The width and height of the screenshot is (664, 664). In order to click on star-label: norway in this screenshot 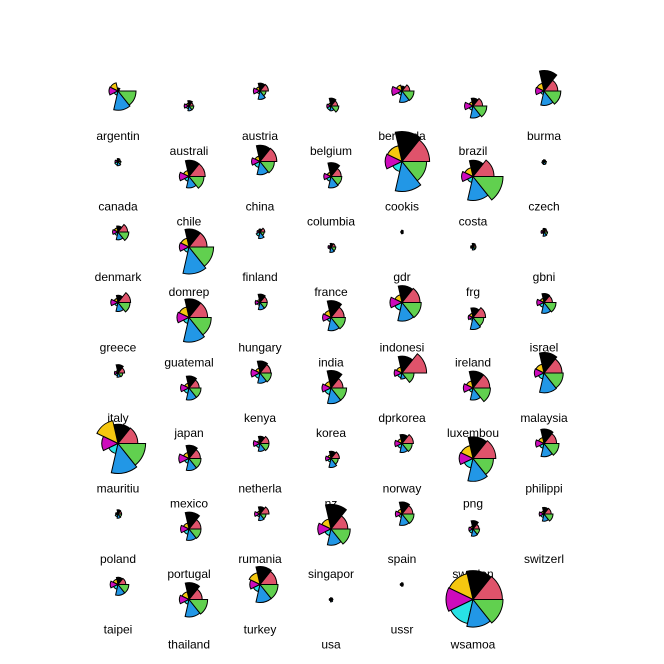, I will do `click(402, 489)`.